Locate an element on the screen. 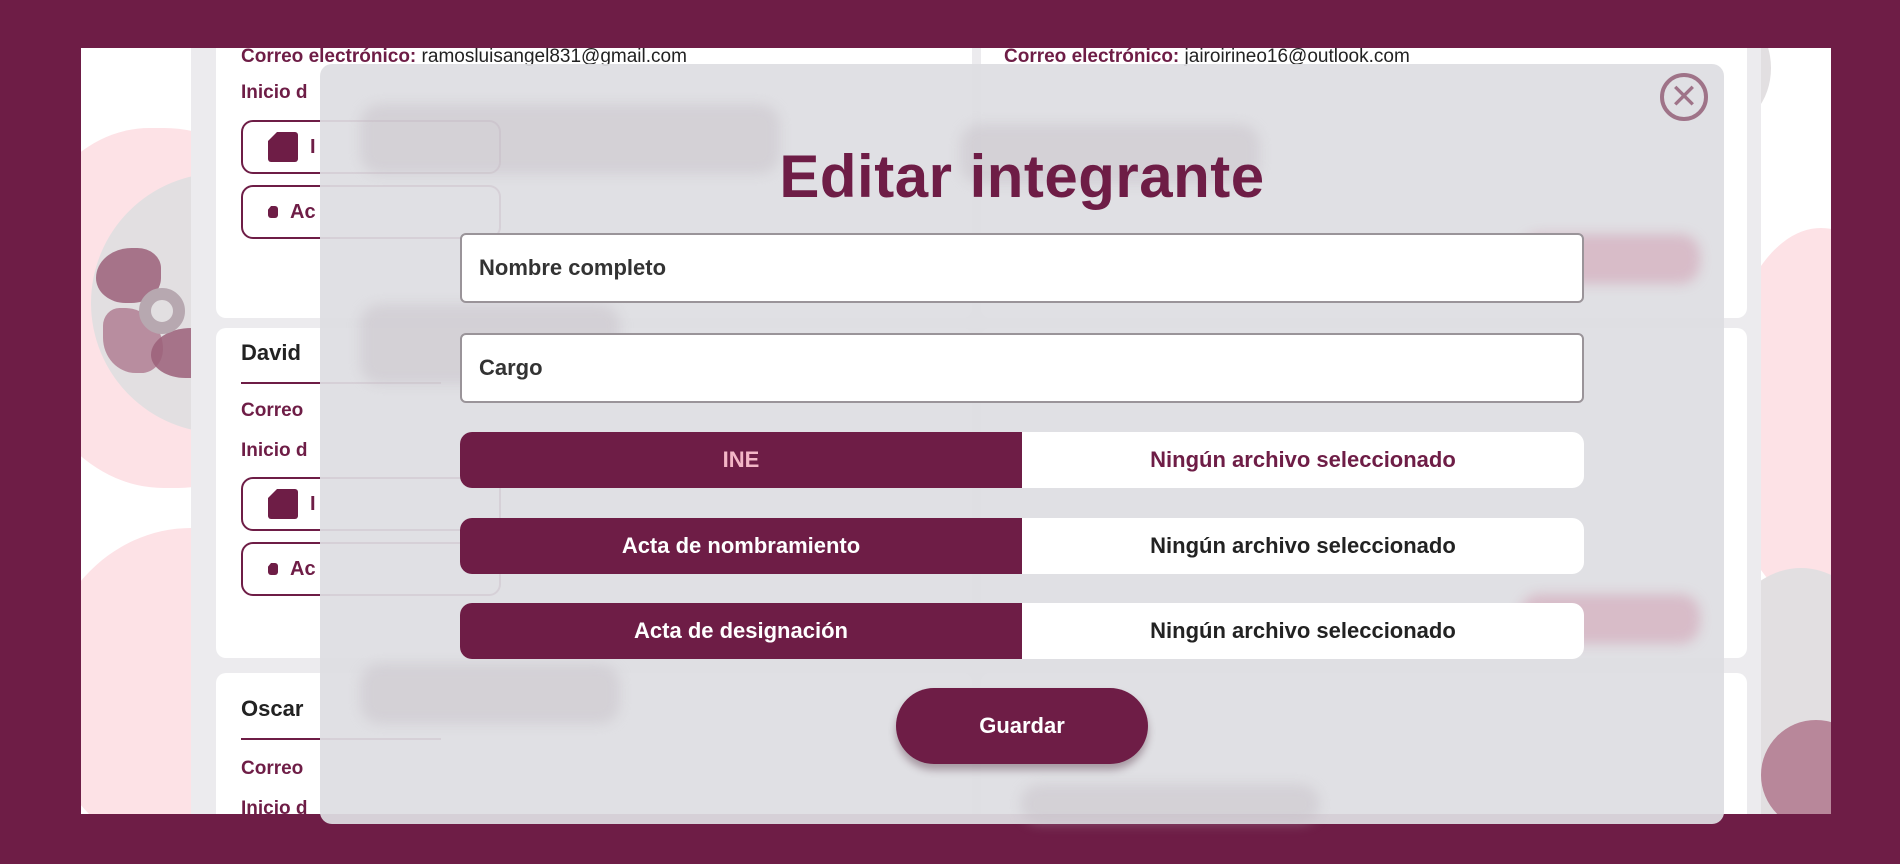  full-name-input is located at coordinates (1022, 268).